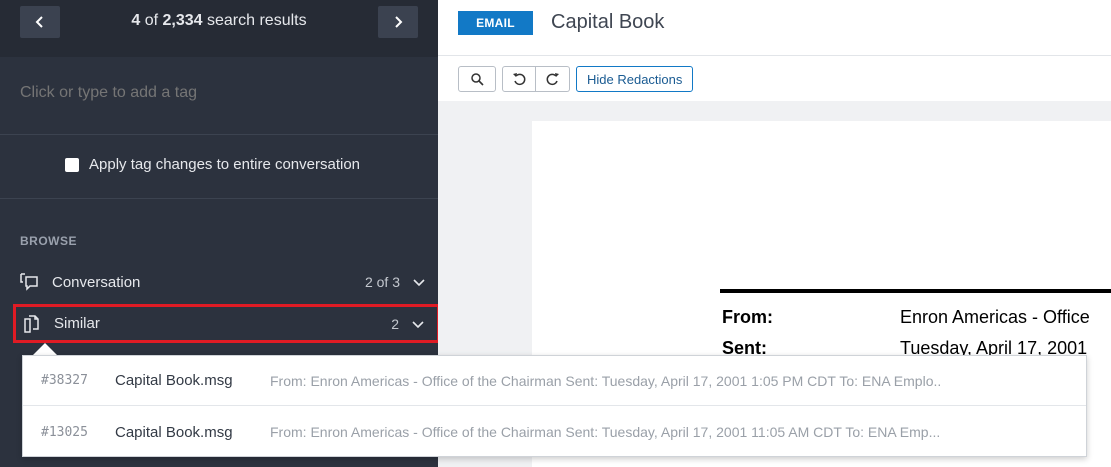  What do you see at coordinates (31, 324) in the screenshot?
I see `similar-docs-icon` at bounding box center [31, 324].